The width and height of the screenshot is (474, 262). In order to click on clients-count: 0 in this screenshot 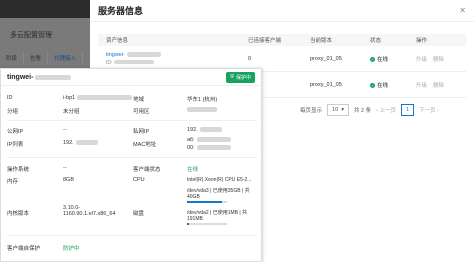, I will do `click(250, 58)`.